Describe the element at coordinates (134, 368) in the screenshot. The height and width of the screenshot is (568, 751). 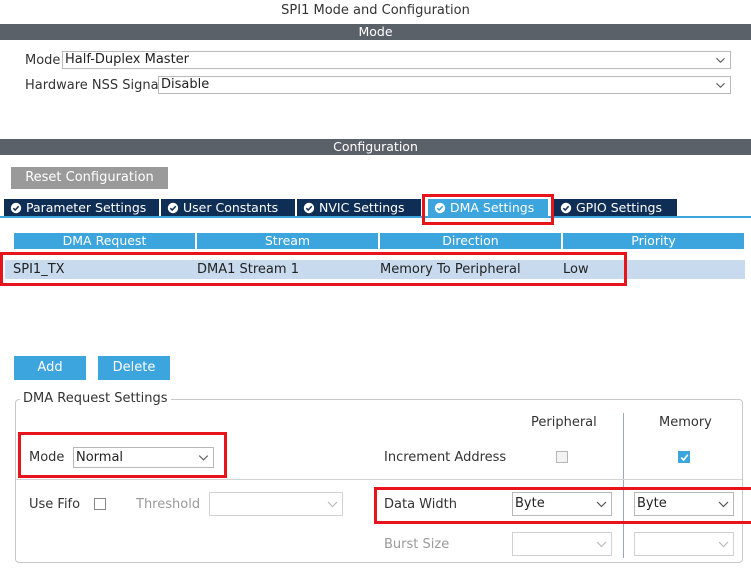
I see `delete-button: Delete` at that location.